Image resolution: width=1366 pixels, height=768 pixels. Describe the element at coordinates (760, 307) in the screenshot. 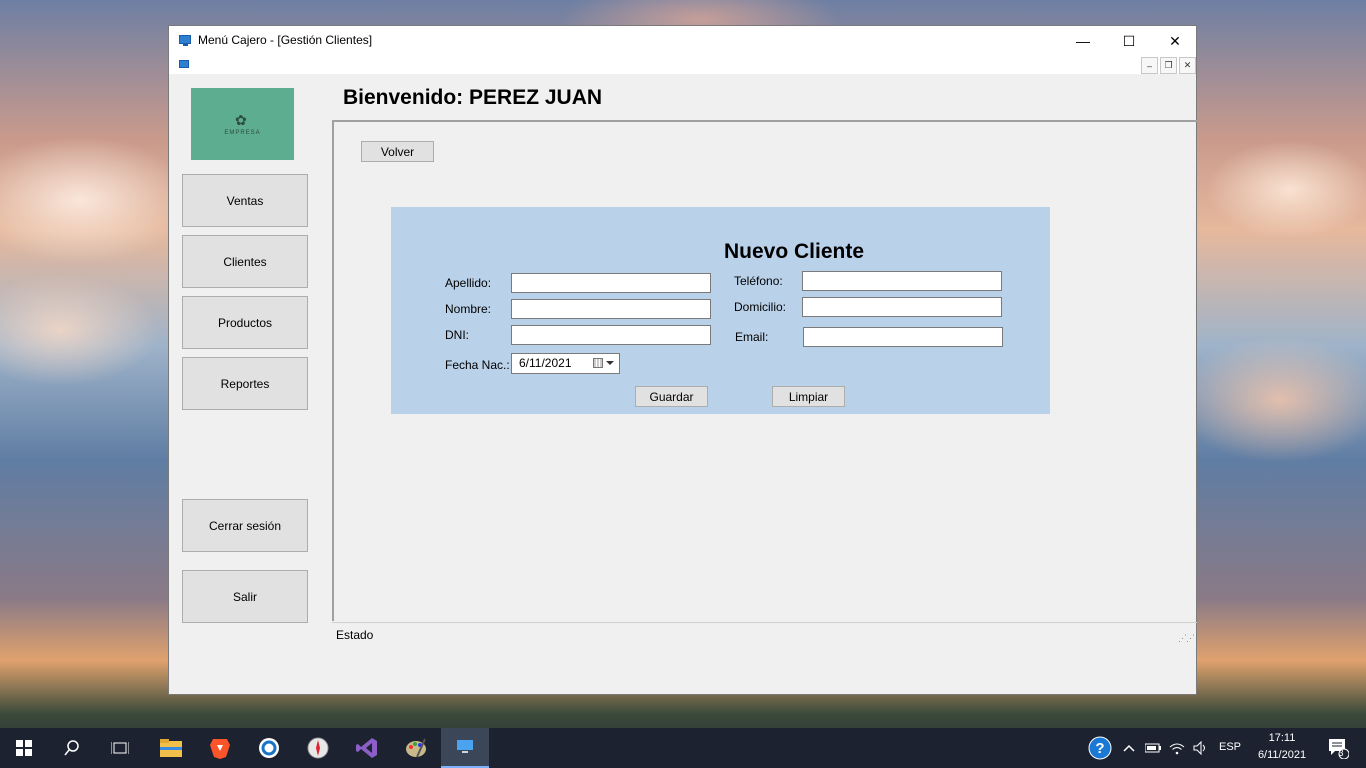

I see `domicilio-label: Domicilio:` at that location.